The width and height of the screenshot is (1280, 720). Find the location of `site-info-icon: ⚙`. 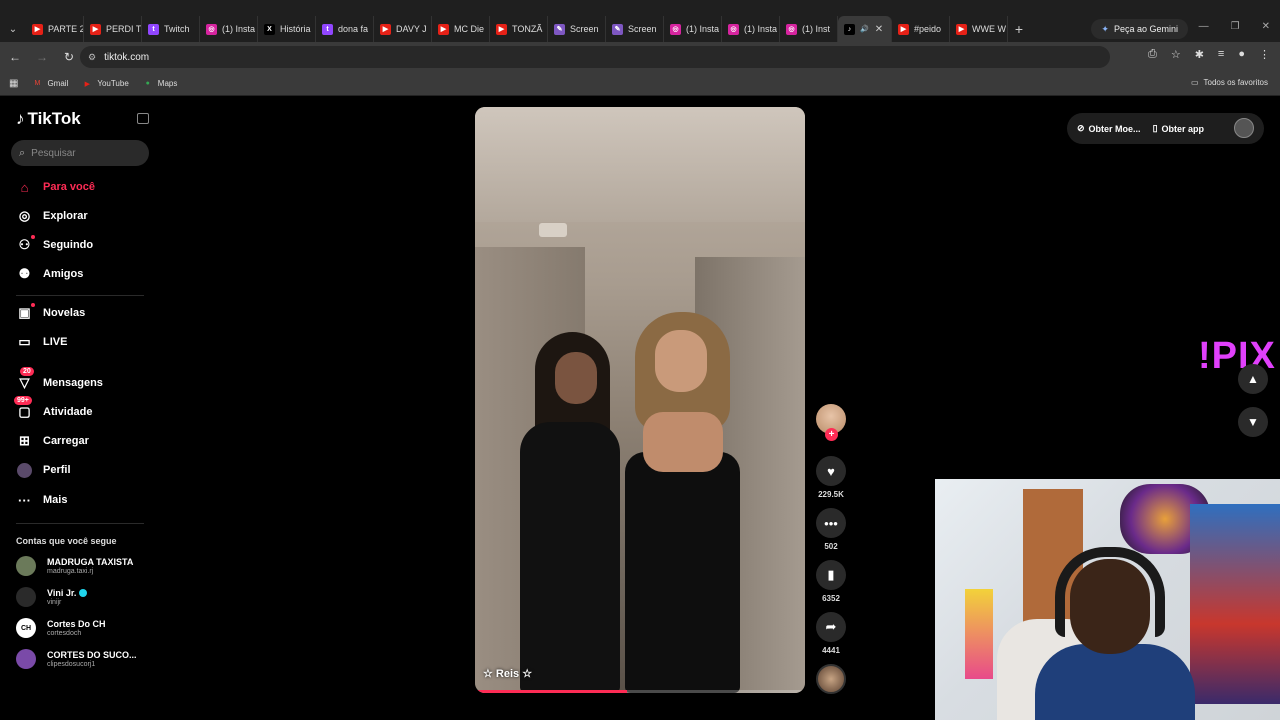

site-info-icon: ⚙ is located at coordinates (92, 57).